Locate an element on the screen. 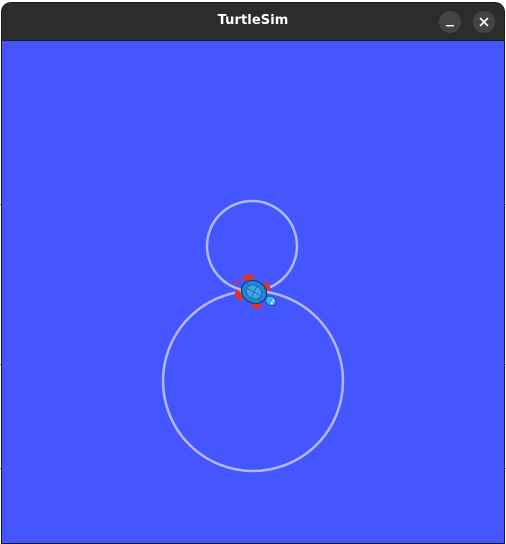 This screenshot has height=544, width=506. close-button is located at coordinates (484, 22).